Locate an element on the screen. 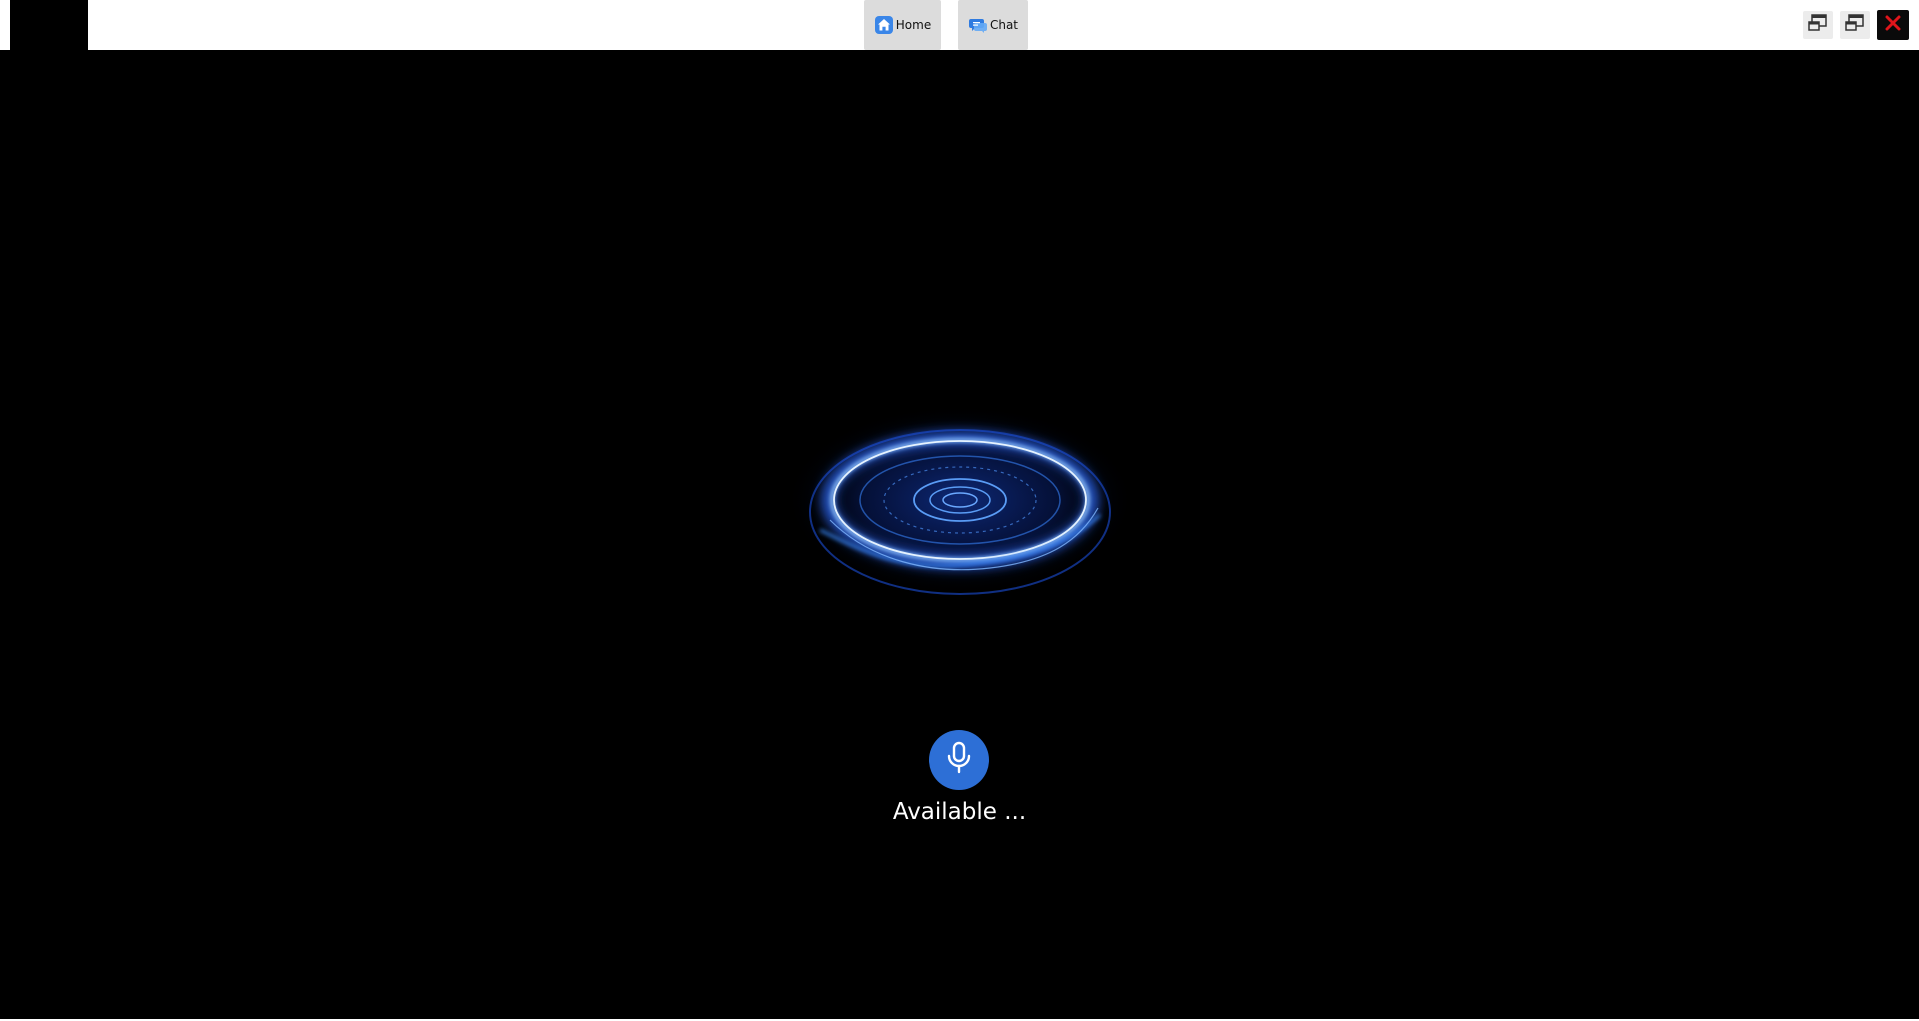 The width and height of the screenshot is (1919, 1021). tab-home: Home is located at coordinates (902, 25).